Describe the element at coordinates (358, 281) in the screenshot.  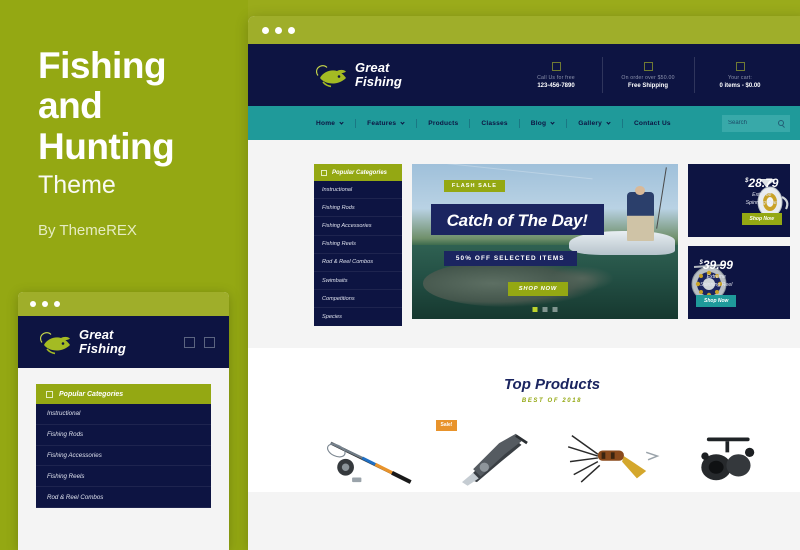
I see `list-item: Swimbaits` at that location.